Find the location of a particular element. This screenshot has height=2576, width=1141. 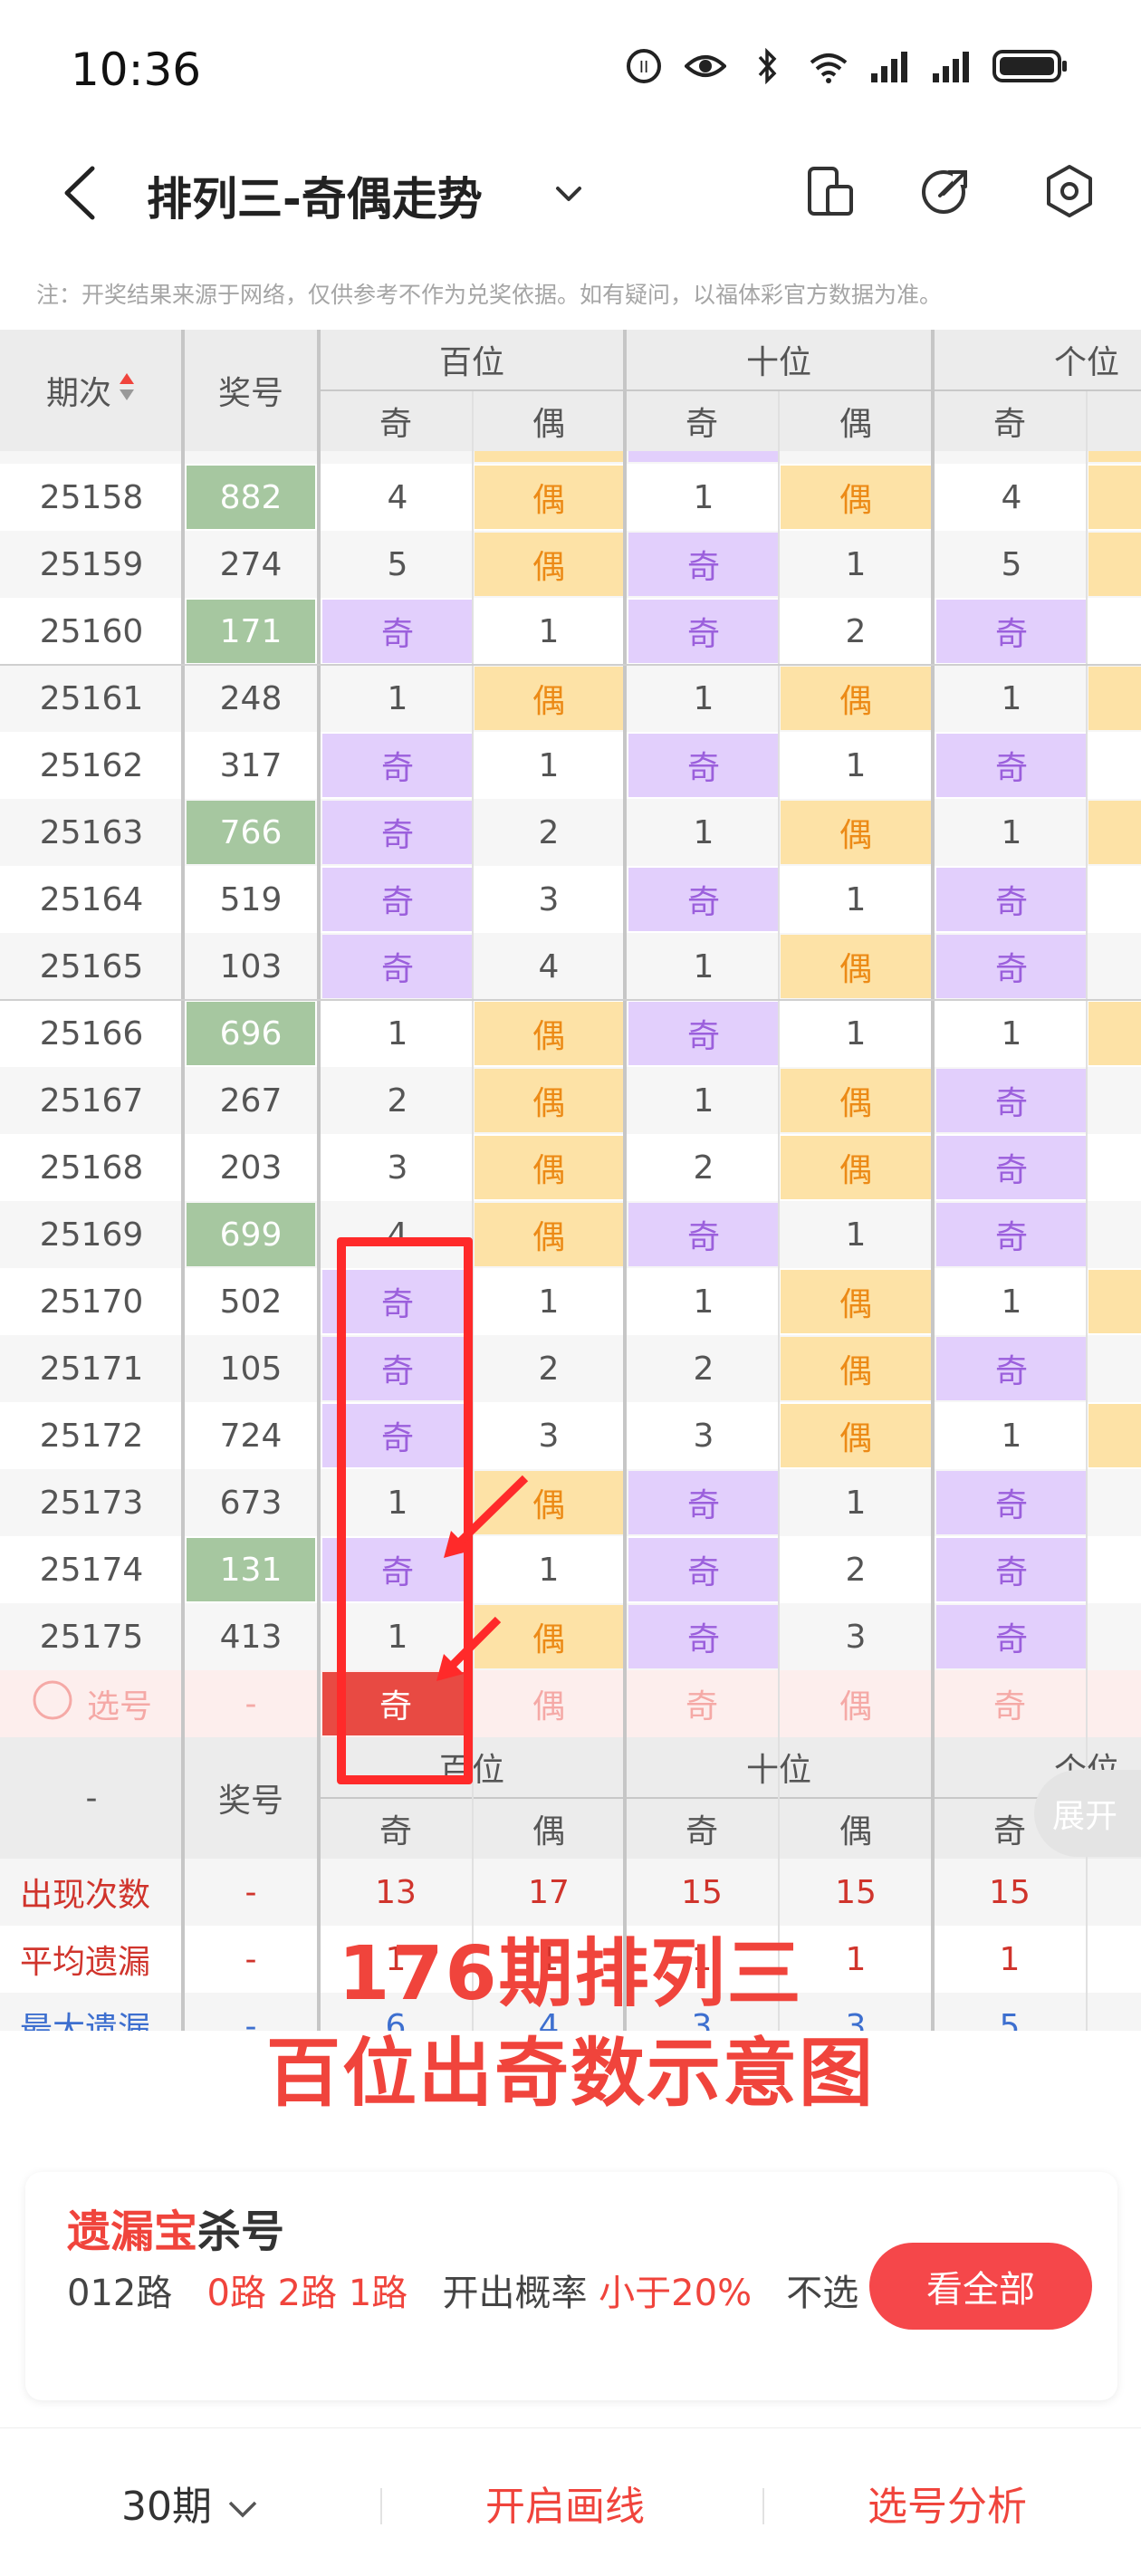

view-all-button: 看全部 is located at coordinates (981, 2286).